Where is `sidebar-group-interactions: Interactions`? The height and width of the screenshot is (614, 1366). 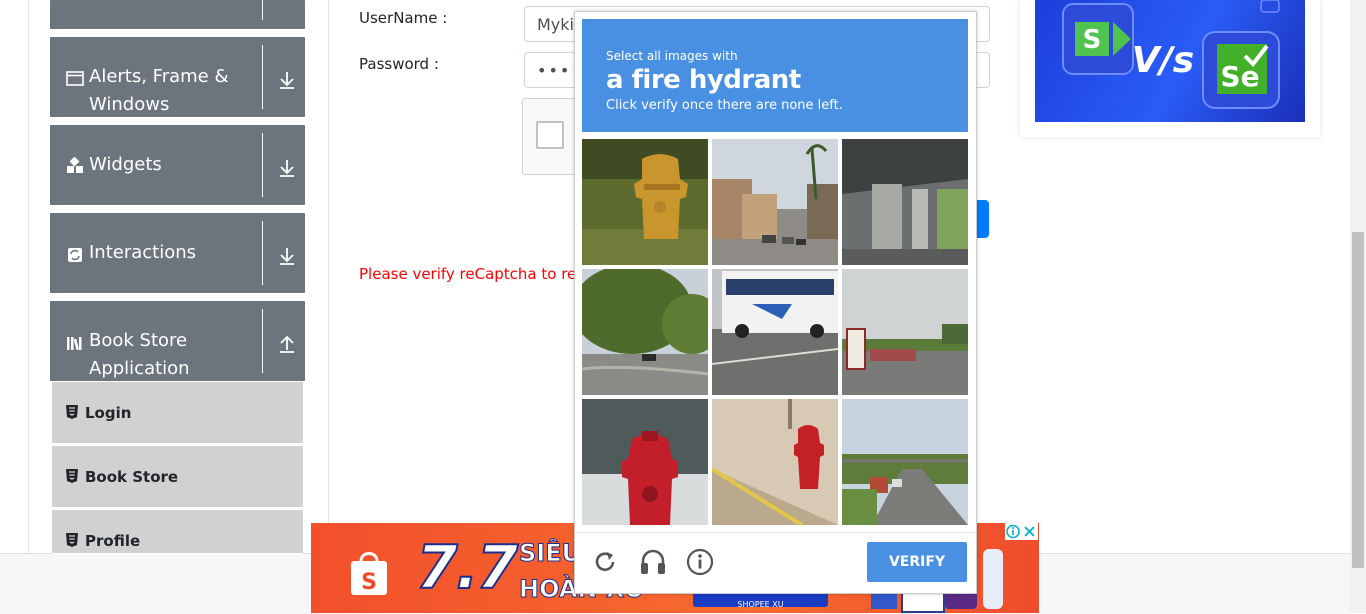
sidebar-group-interactions: Interactions is located at coordinates (177, 253).